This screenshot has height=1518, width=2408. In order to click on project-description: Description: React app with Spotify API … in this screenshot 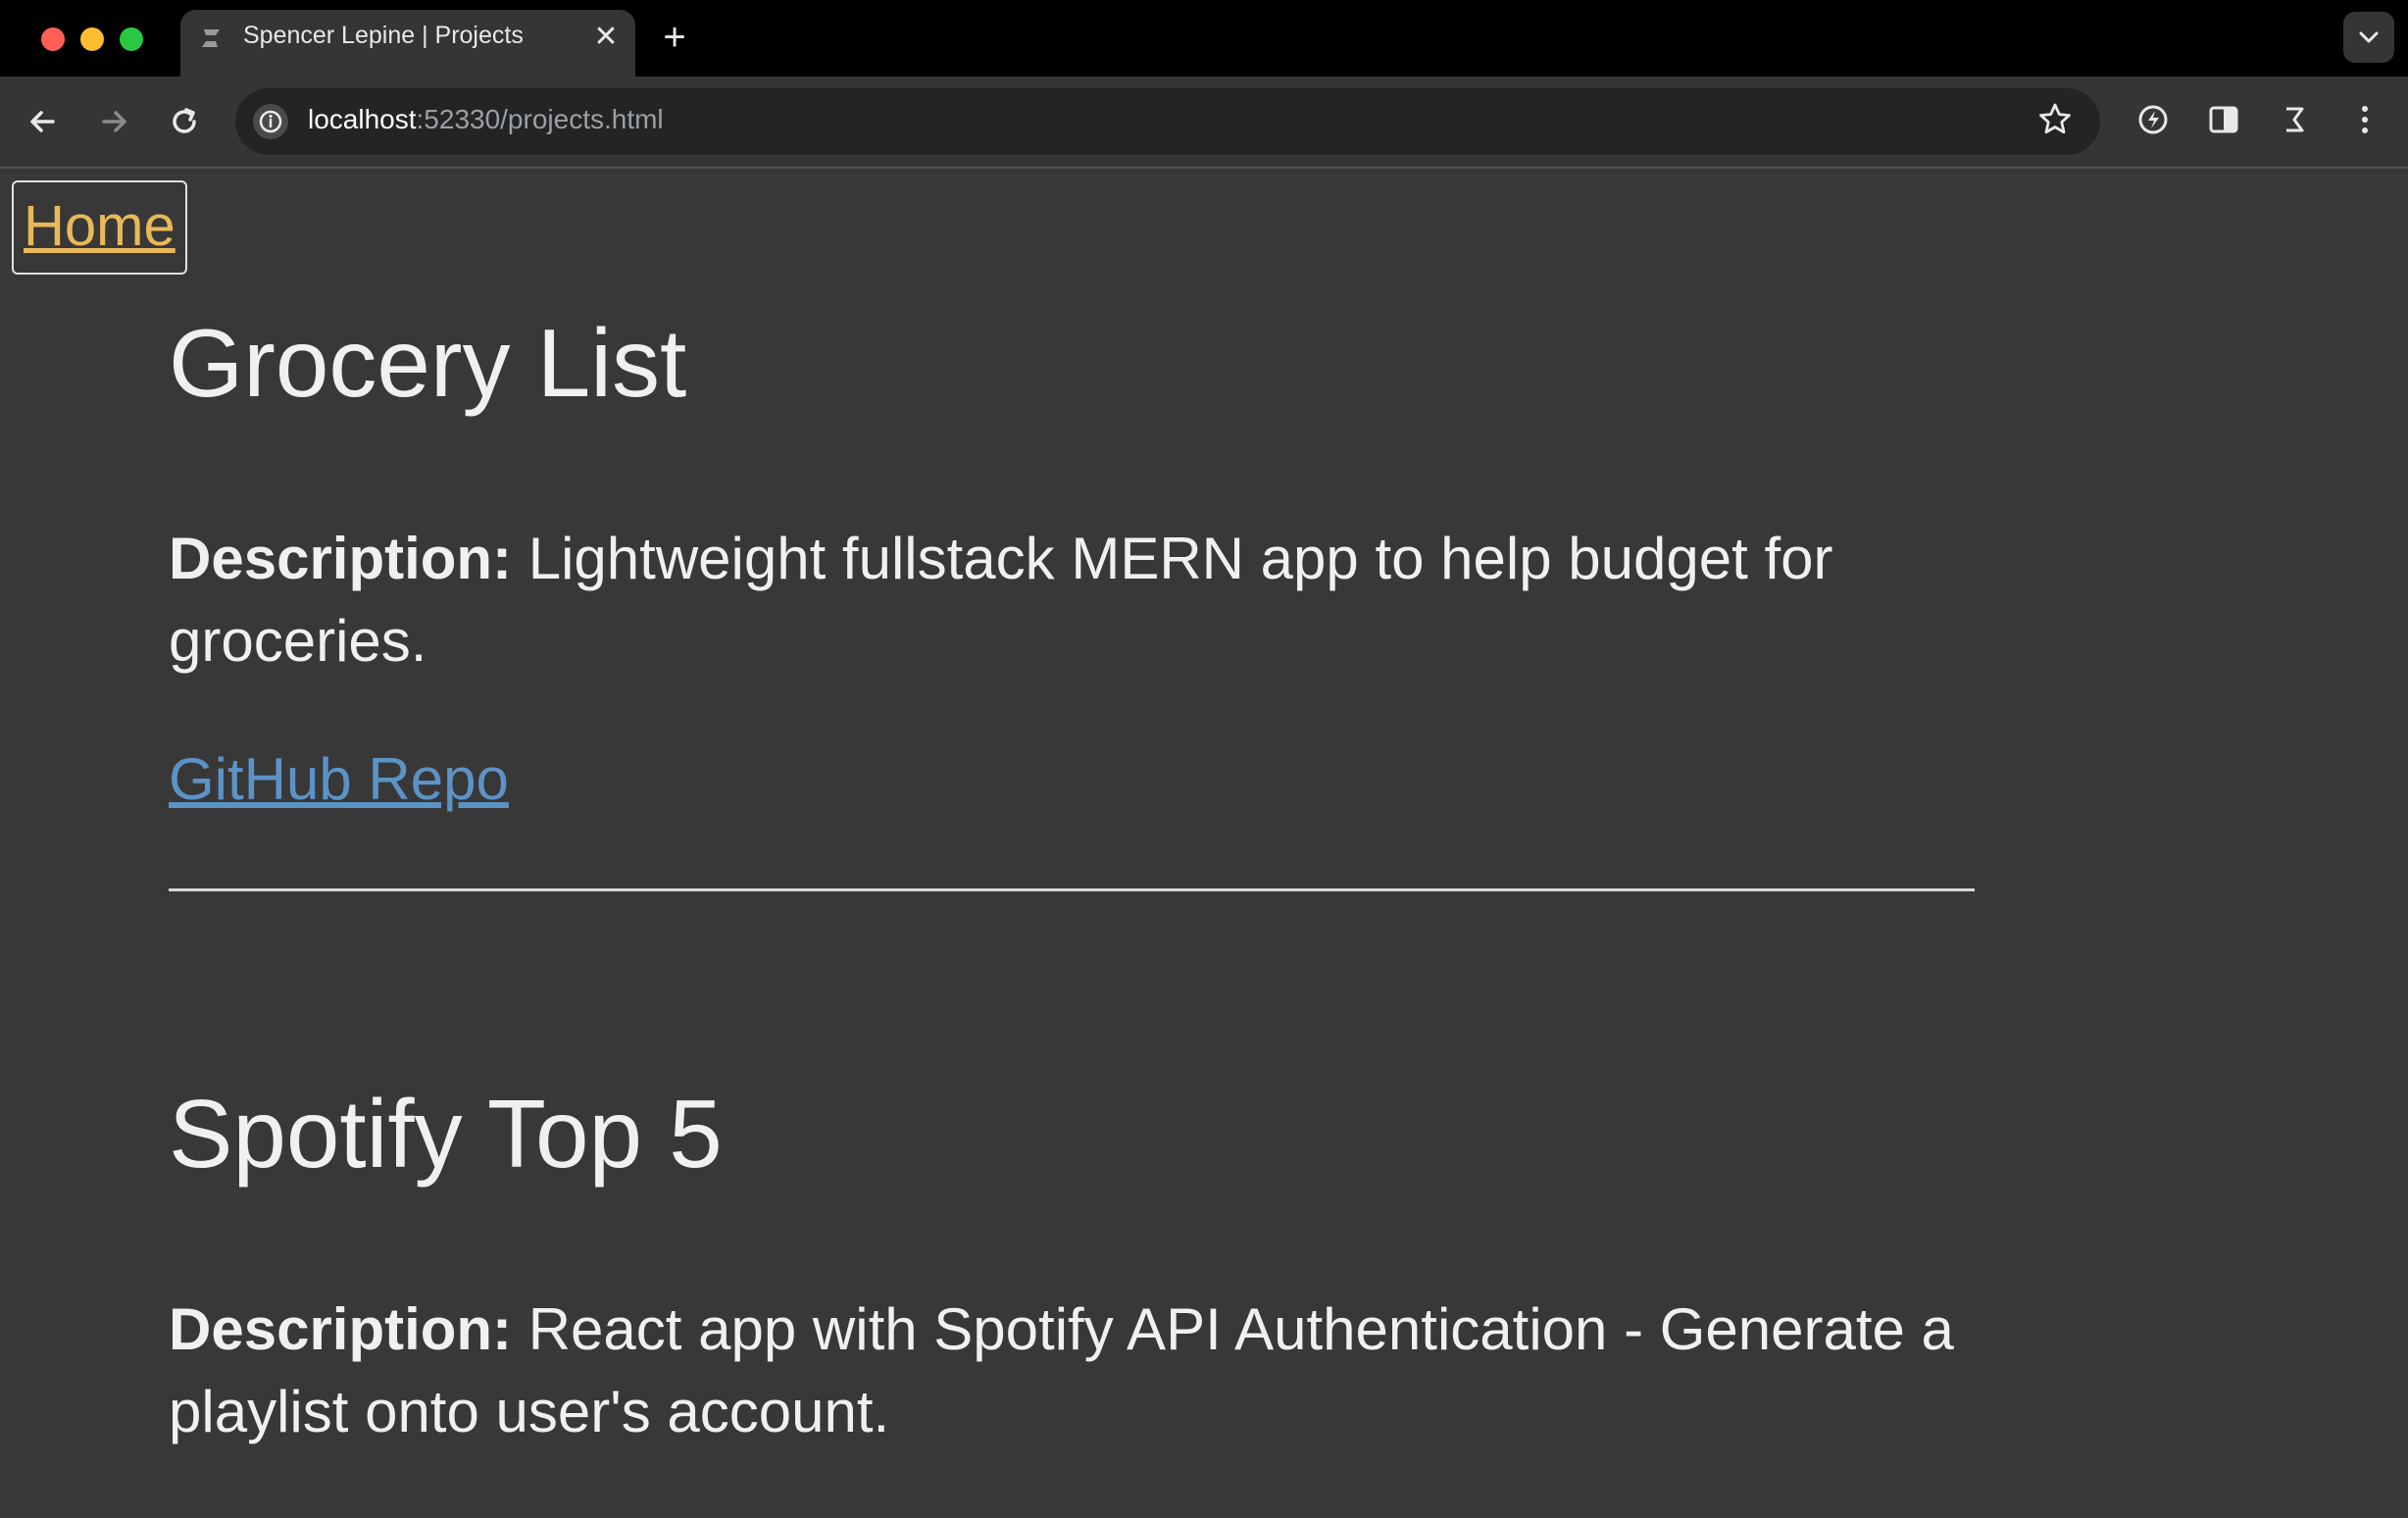, I will do `click(1072, 1371)`.